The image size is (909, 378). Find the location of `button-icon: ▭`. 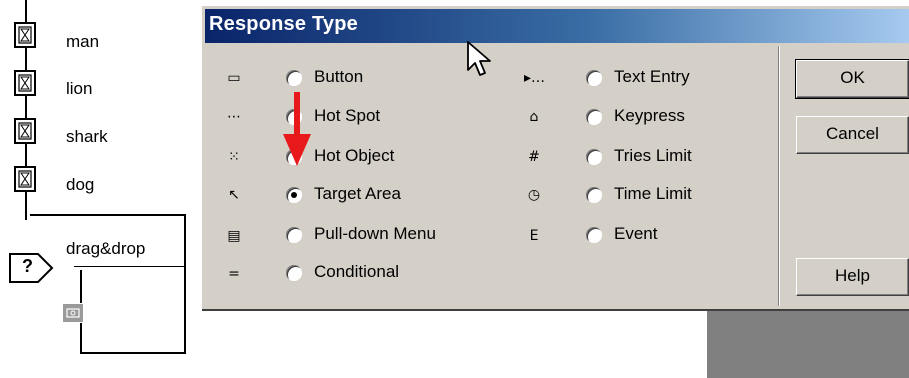

button-icon: ▭ is located at coordinates (234, 78).